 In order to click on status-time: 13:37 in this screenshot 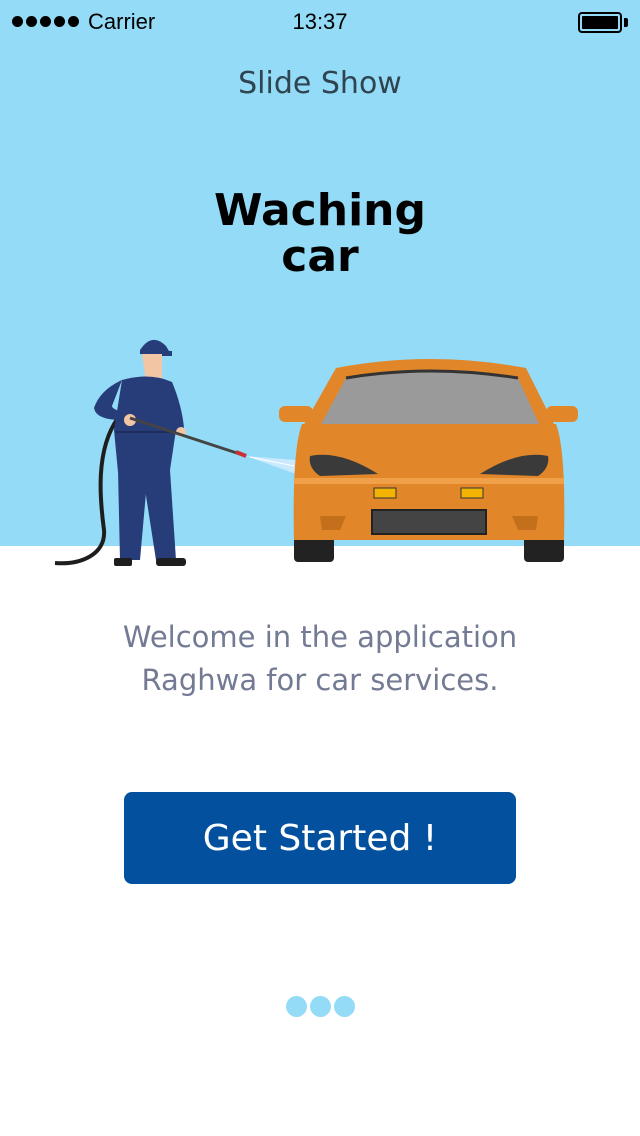, I will do `click(320, 21)`.